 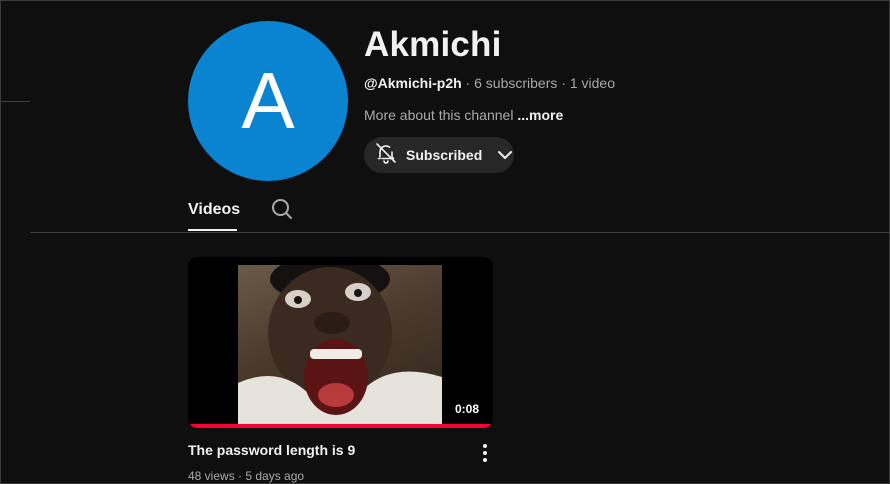 What do you see at coordinates (386, 155) in the screenshot?
I see `bell-off-icon` at bounding box center [386, 155].